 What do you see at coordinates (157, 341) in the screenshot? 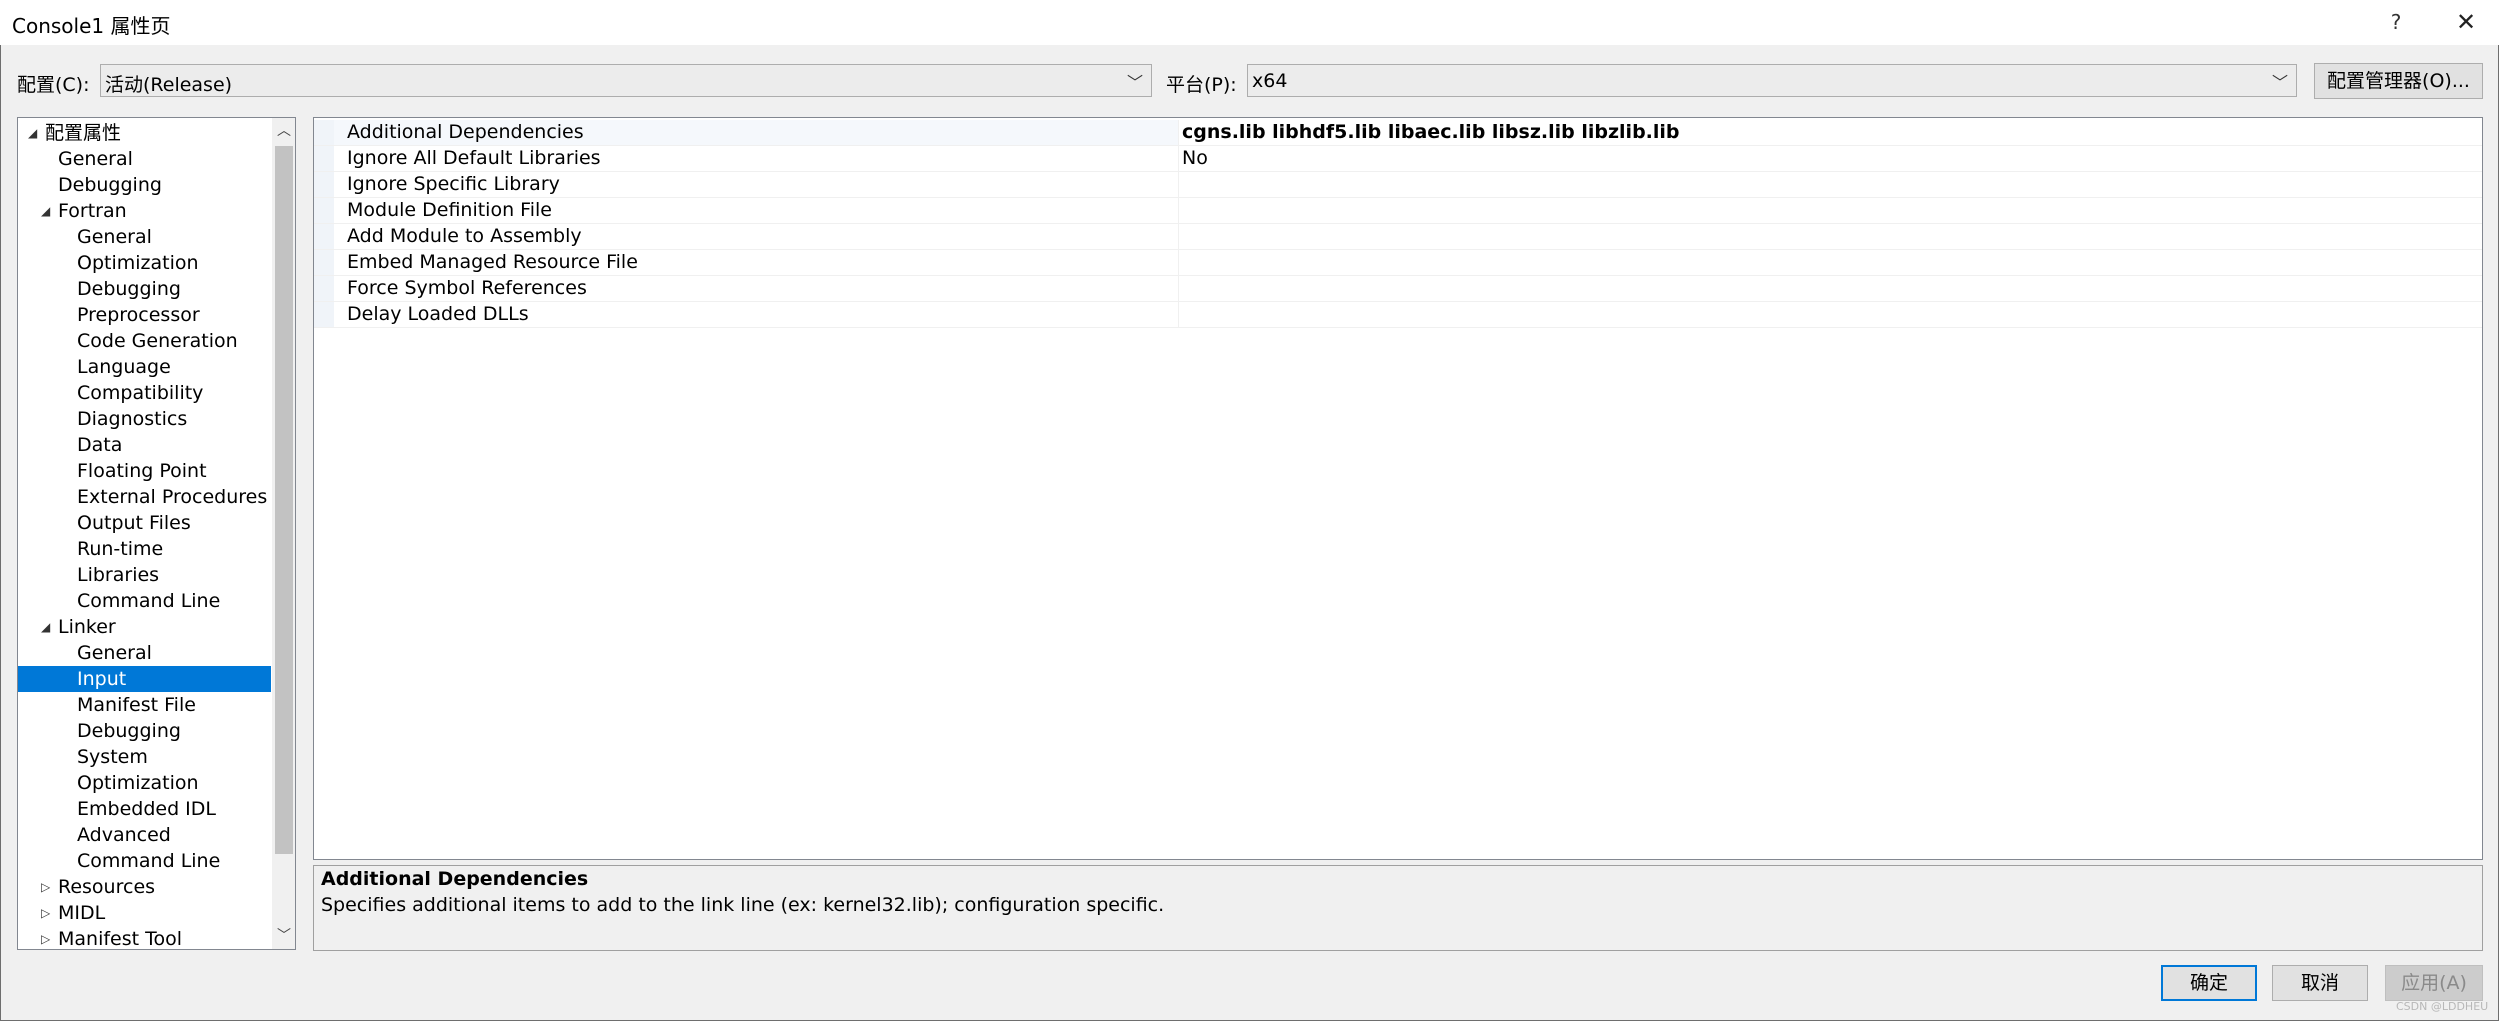
I see `tree-item-label: Code Generation` at bounding box center [157, 341].